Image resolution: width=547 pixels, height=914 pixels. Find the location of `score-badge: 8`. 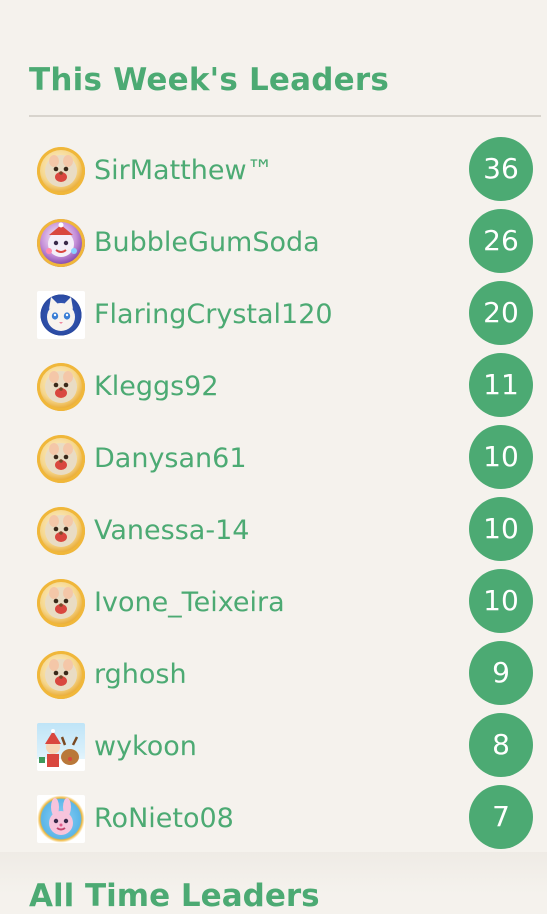

score-badge: 8 is located at coordinates (501, 745).